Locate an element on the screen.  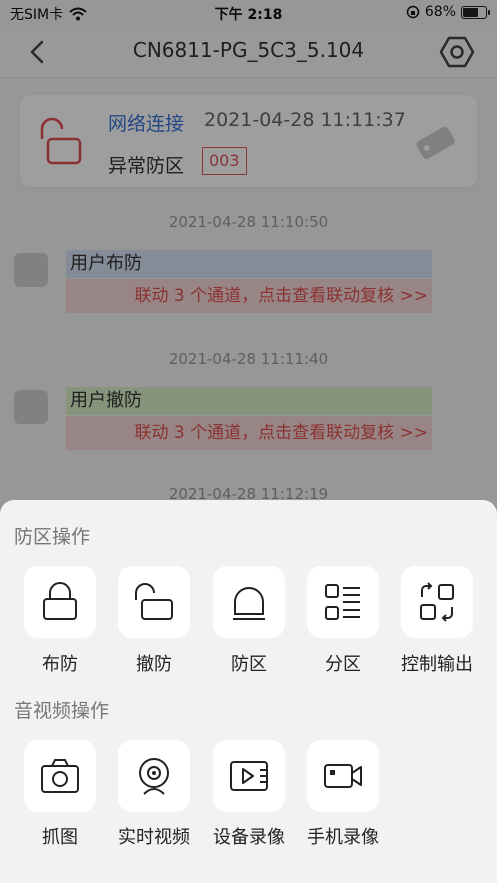
camera-icon is located at coordinates (60, 776).